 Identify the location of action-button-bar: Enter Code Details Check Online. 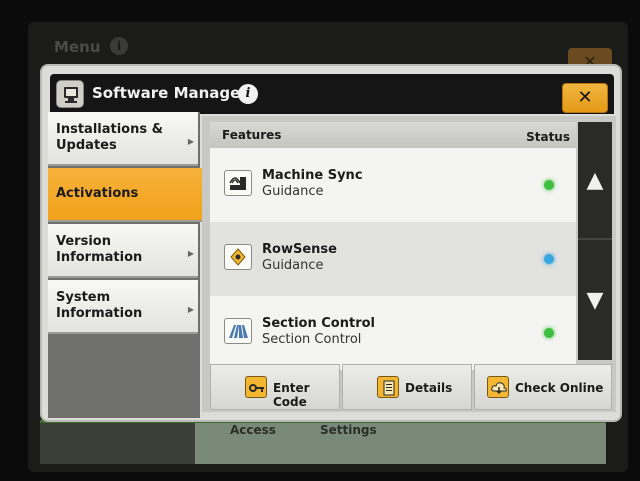
(411, 387).